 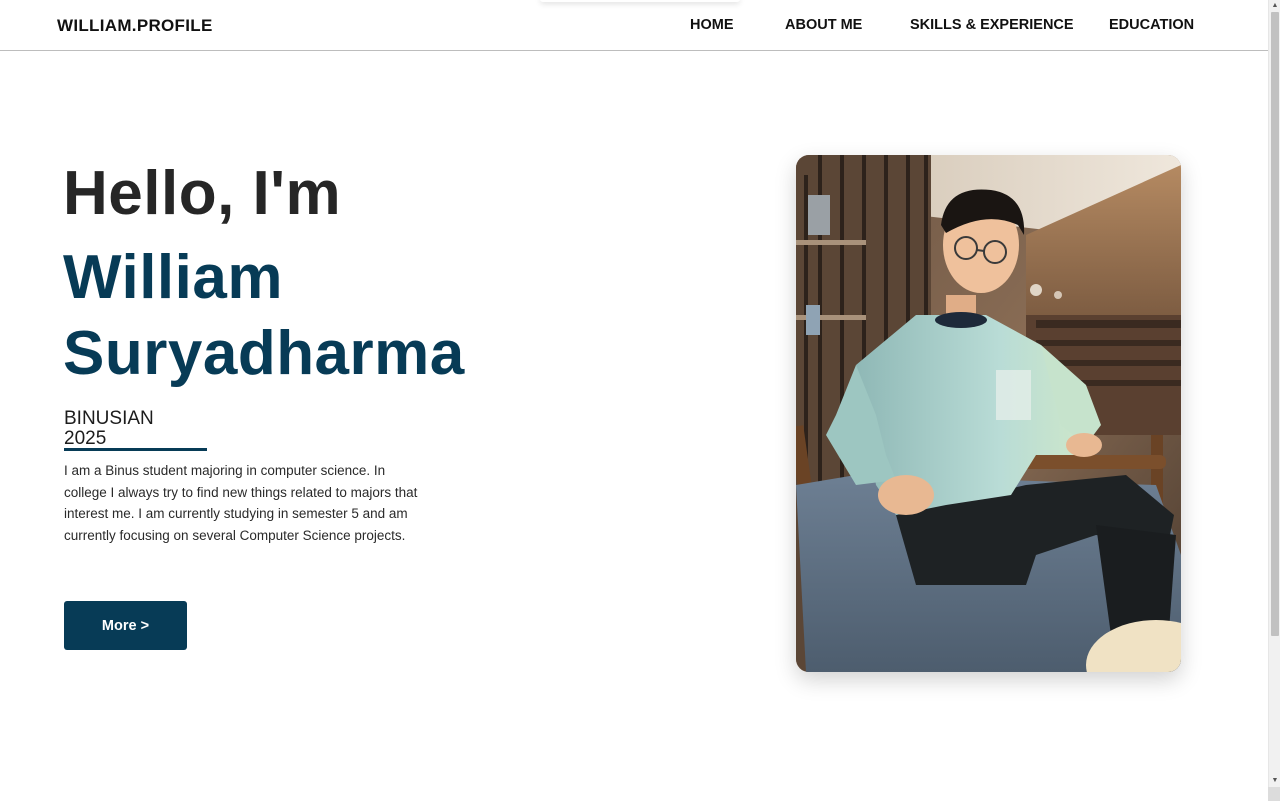 I want to click on hero-tagline: BINUSIAN 2025, so click(x=109, y=429).